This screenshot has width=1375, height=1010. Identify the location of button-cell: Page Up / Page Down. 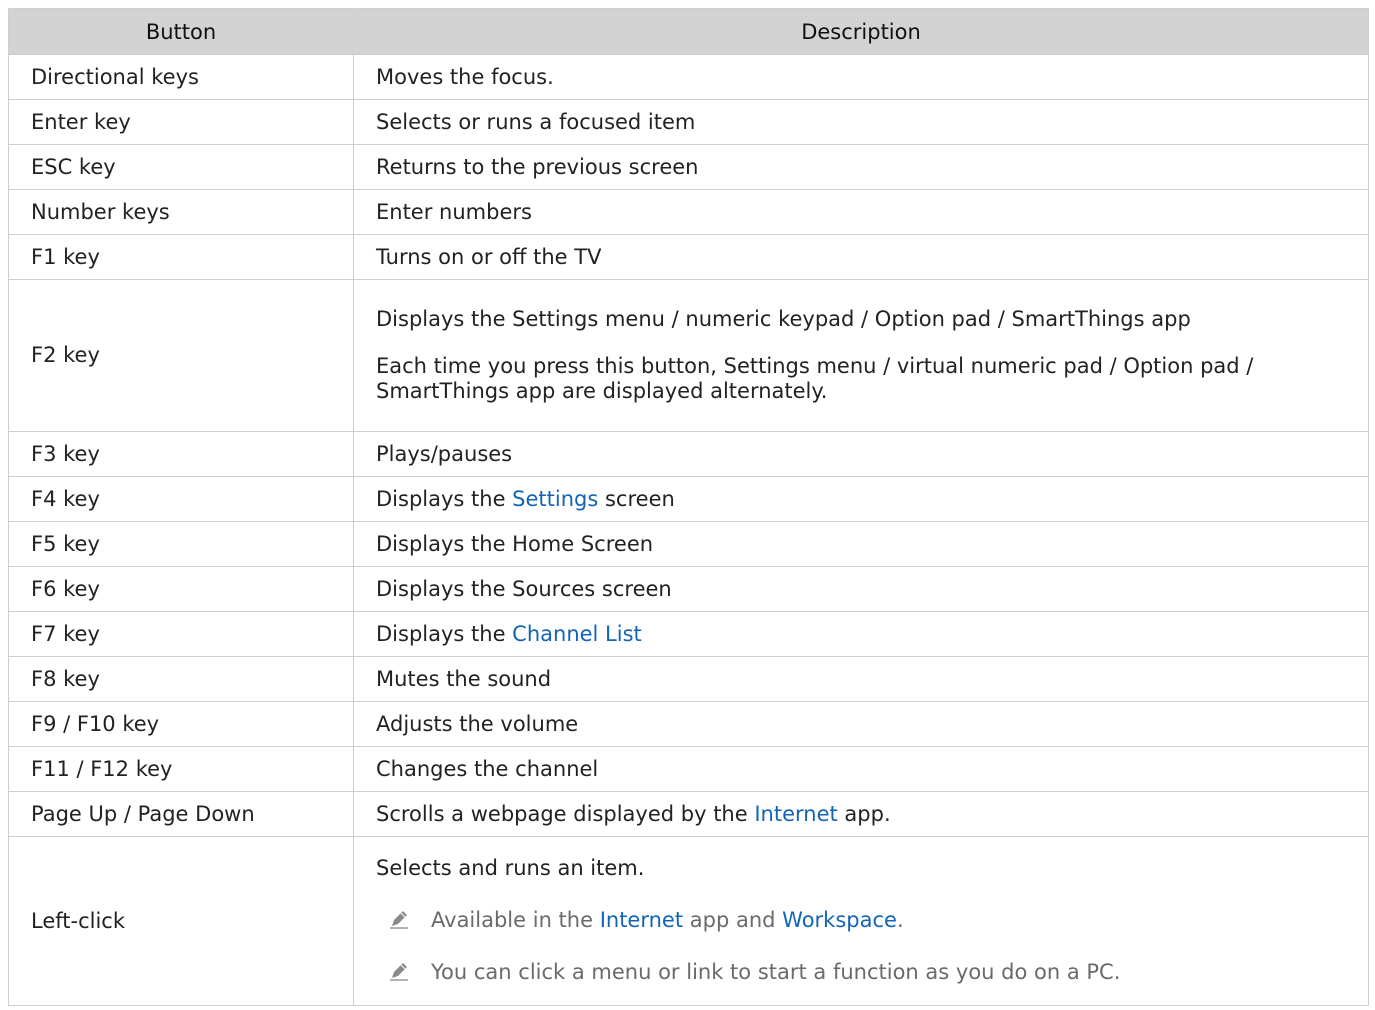
(181, 814).